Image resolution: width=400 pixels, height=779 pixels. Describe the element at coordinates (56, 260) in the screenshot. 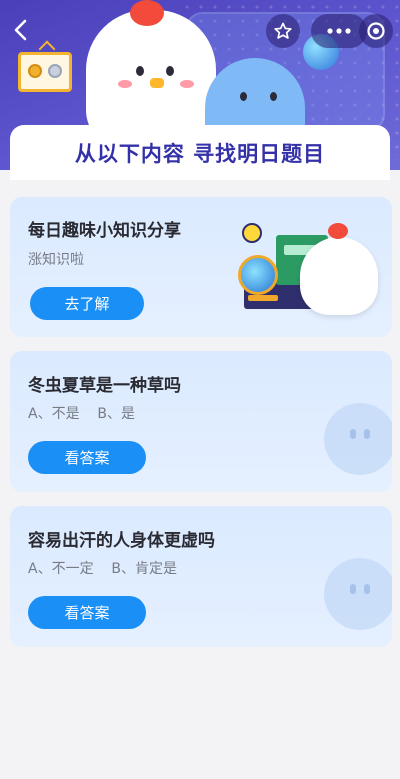

I see `card-subtitle: 涨知识啦` at that location.